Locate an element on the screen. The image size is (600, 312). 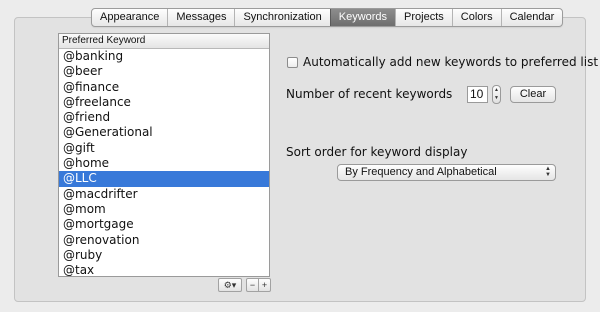
list-column-header: Preferred Keyword is located at coordinates (164, 41).